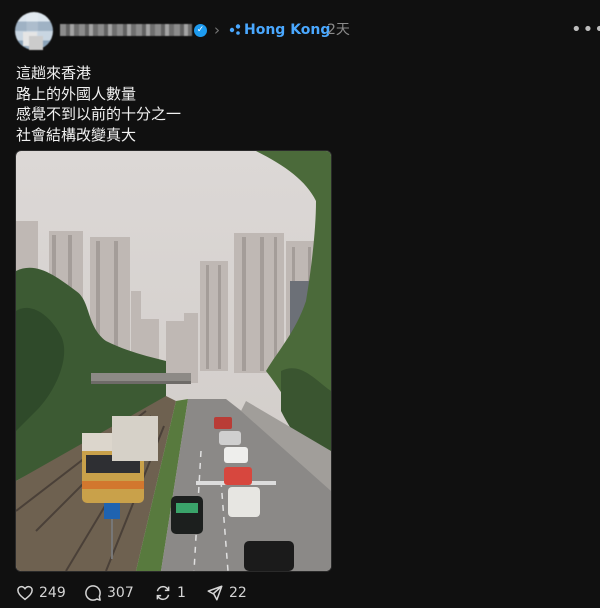 The height and width of the screenshot is (608, 600). What do you see at coordinates (181, 593) in the screenshot?
I see `repost-count: 1` at bounding box center [181, 593].